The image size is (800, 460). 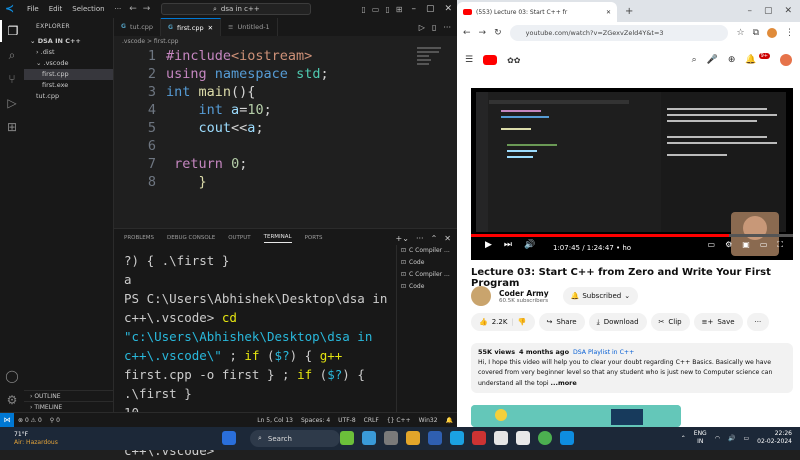 I want to click on tab-problems: PROBLEMS, so click(x=139, y=238).